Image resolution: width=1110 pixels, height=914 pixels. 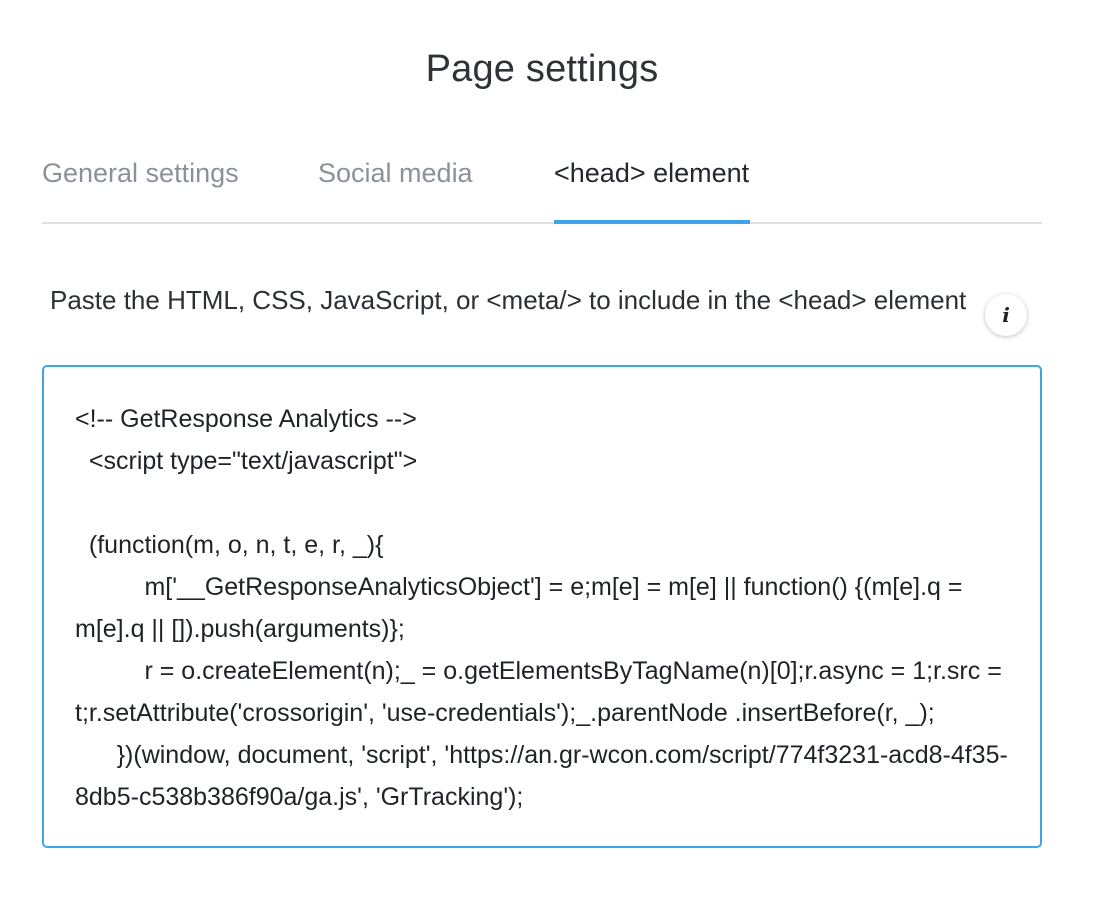 What do you see at coordinates (542, 69) in the screenshot?
I see `page-title: Page settings` at bounding box center [542, 69].